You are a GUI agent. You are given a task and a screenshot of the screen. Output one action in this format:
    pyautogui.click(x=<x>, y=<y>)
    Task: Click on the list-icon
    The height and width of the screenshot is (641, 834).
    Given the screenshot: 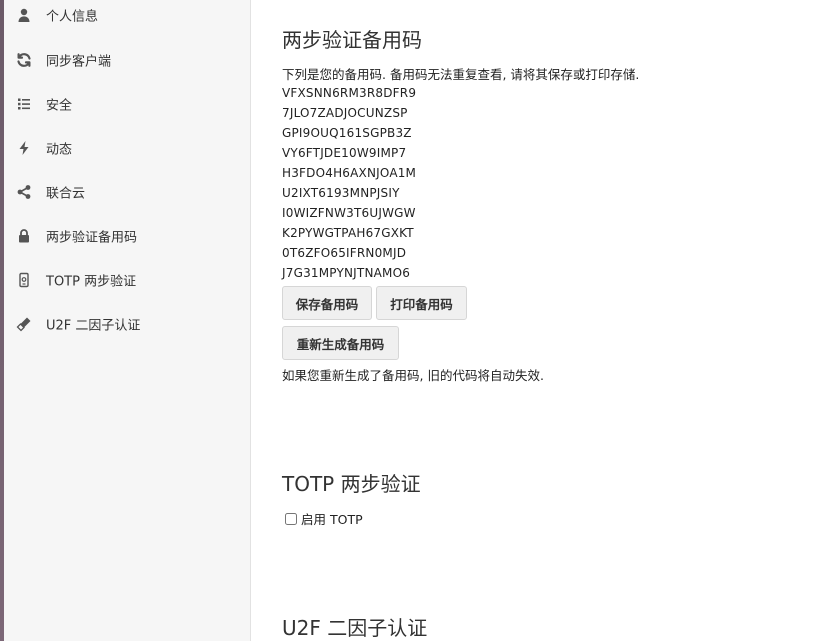 What is the action you would take?
    pyautogui.click(x=24, y=104)
    